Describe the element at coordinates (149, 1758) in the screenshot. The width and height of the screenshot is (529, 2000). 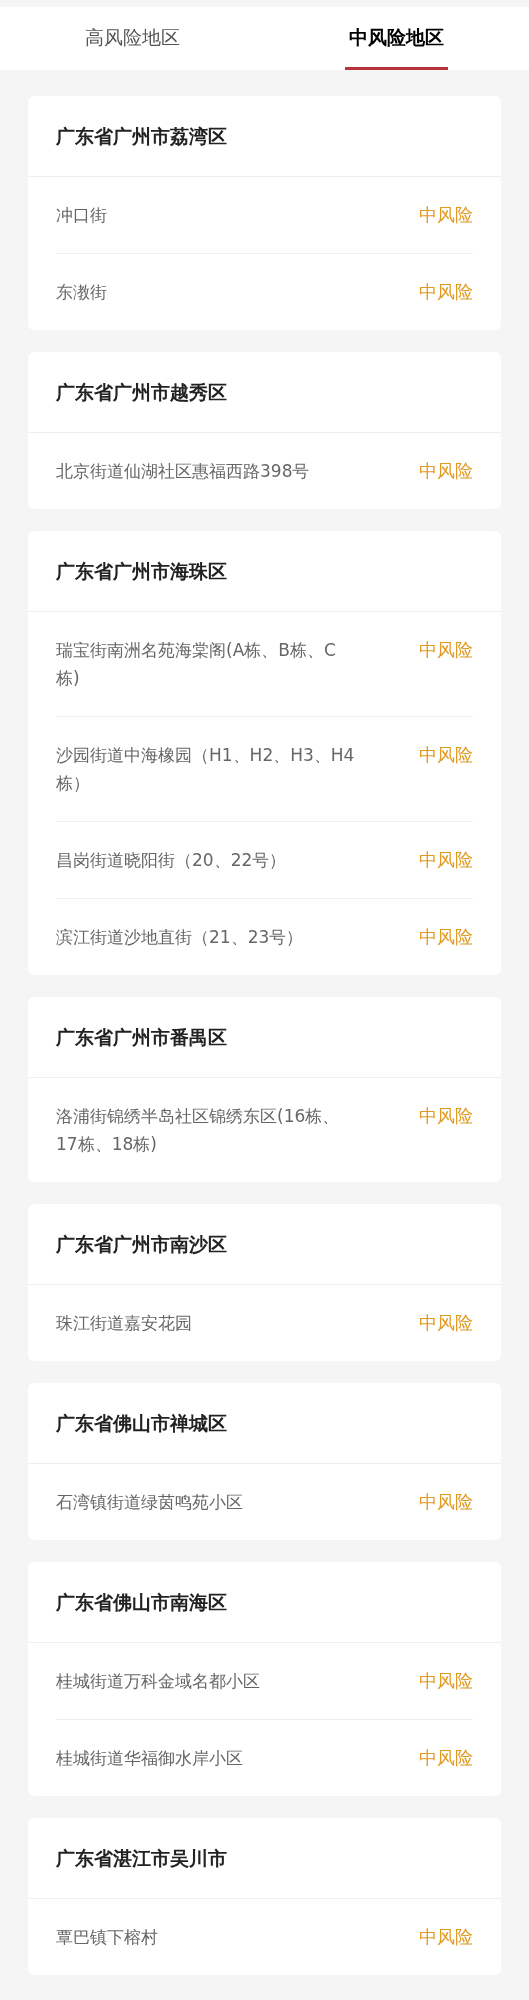
I see `area-name: 桂城街道华福御水岸小区` at that location.